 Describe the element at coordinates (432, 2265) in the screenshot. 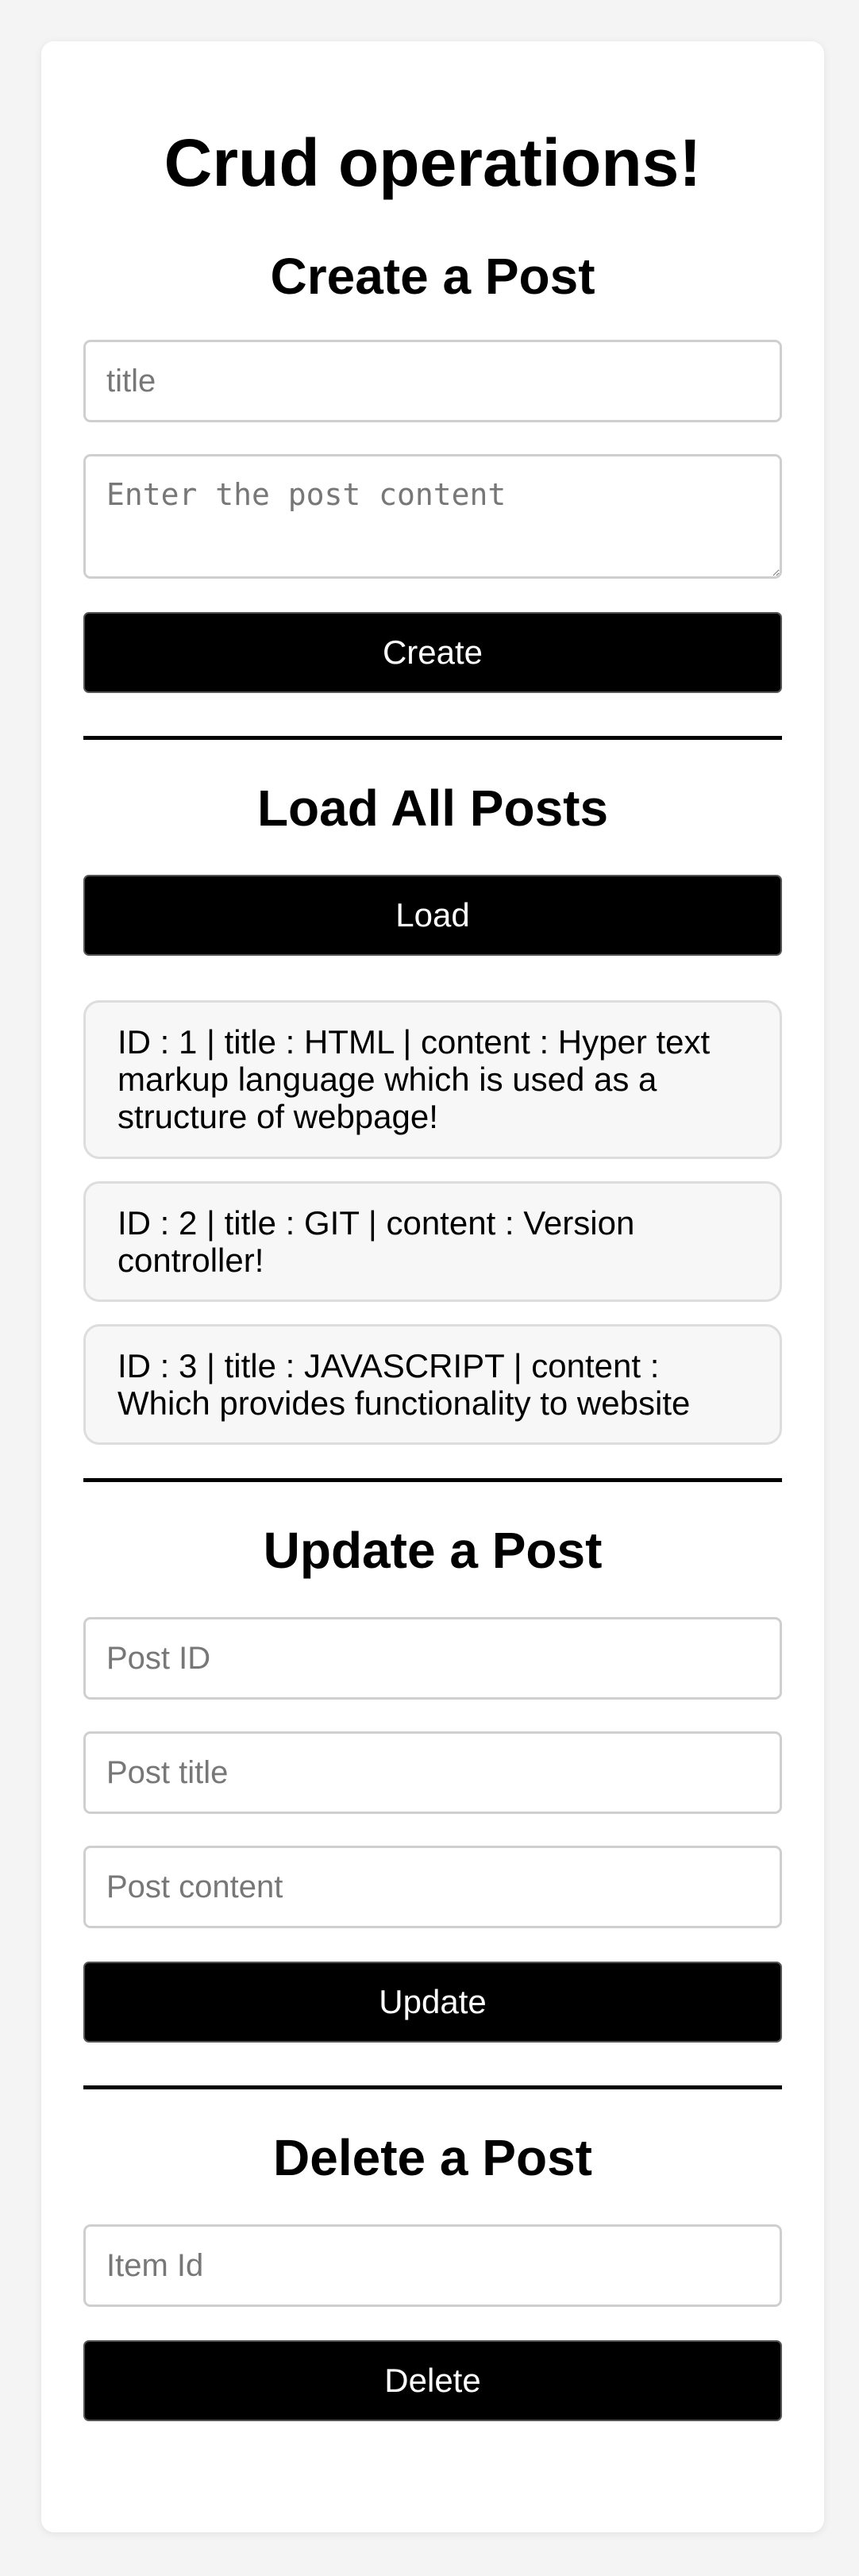

I see `delete-id-input` at that location.